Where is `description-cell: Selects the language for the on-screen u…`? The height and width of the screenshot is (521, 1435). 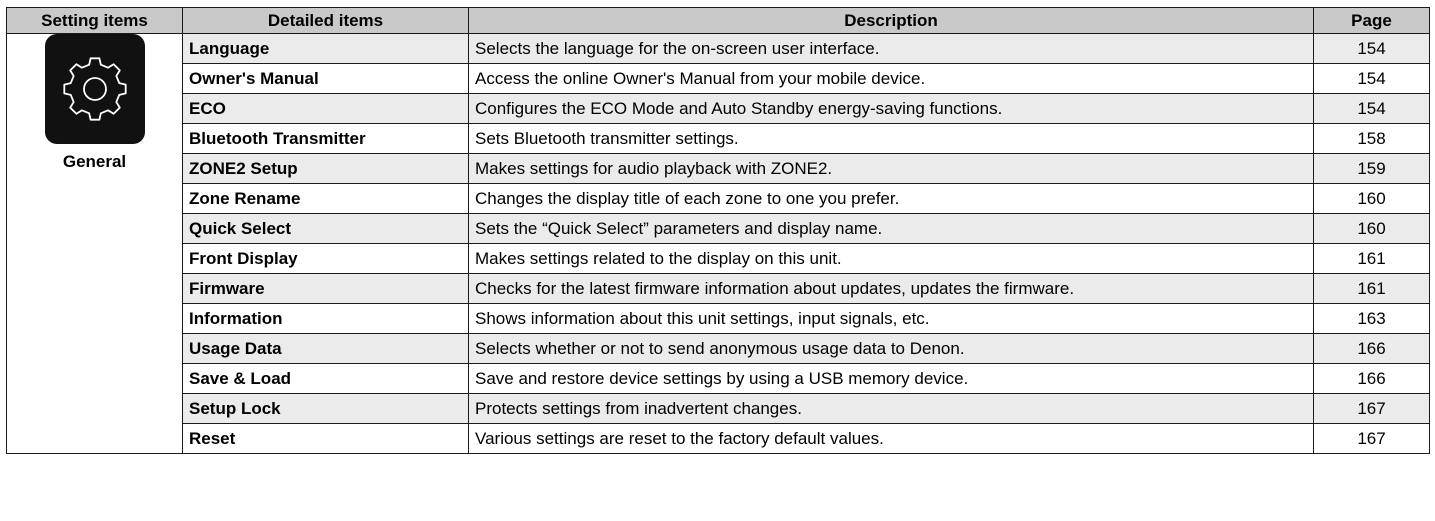
description-cell: Selects the language for the on-screen u… is located at coordinates (891, 48).